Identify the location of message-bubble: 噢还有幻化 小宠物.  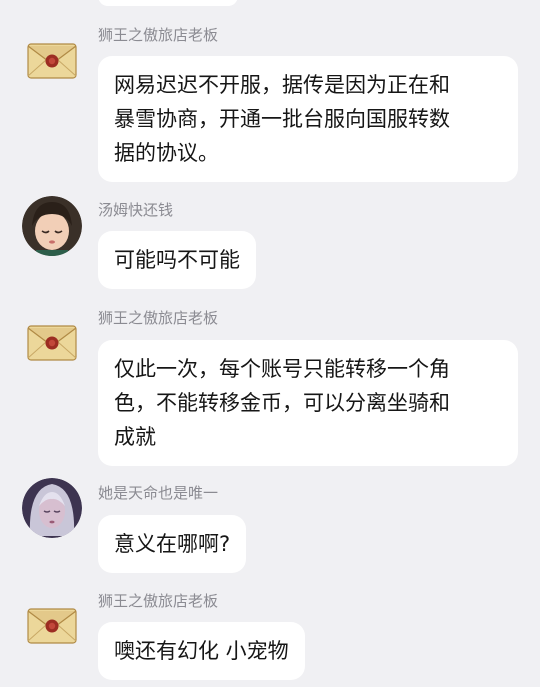
(201, 651).